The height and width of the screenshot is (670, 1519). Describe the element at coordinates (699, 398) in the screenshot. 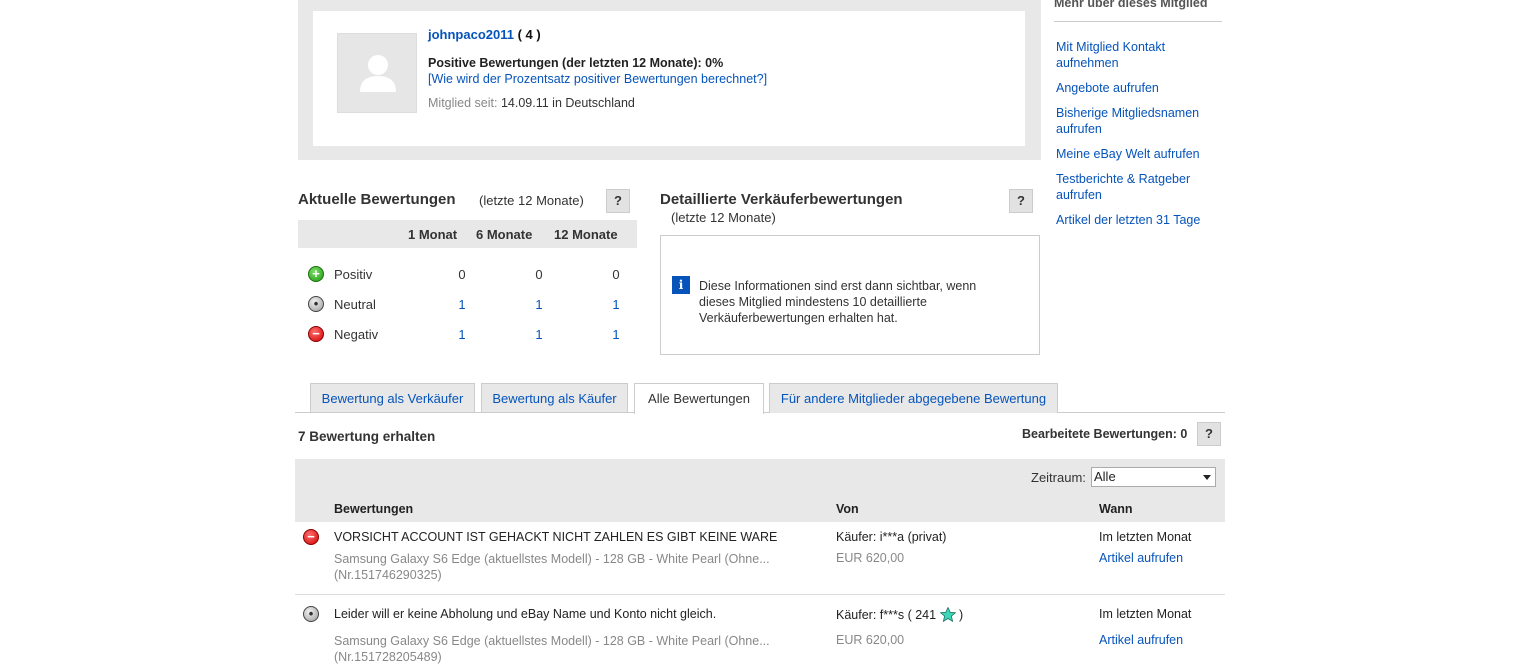

I see `tab-all-feedback: Alle Bewertungen` at that location.